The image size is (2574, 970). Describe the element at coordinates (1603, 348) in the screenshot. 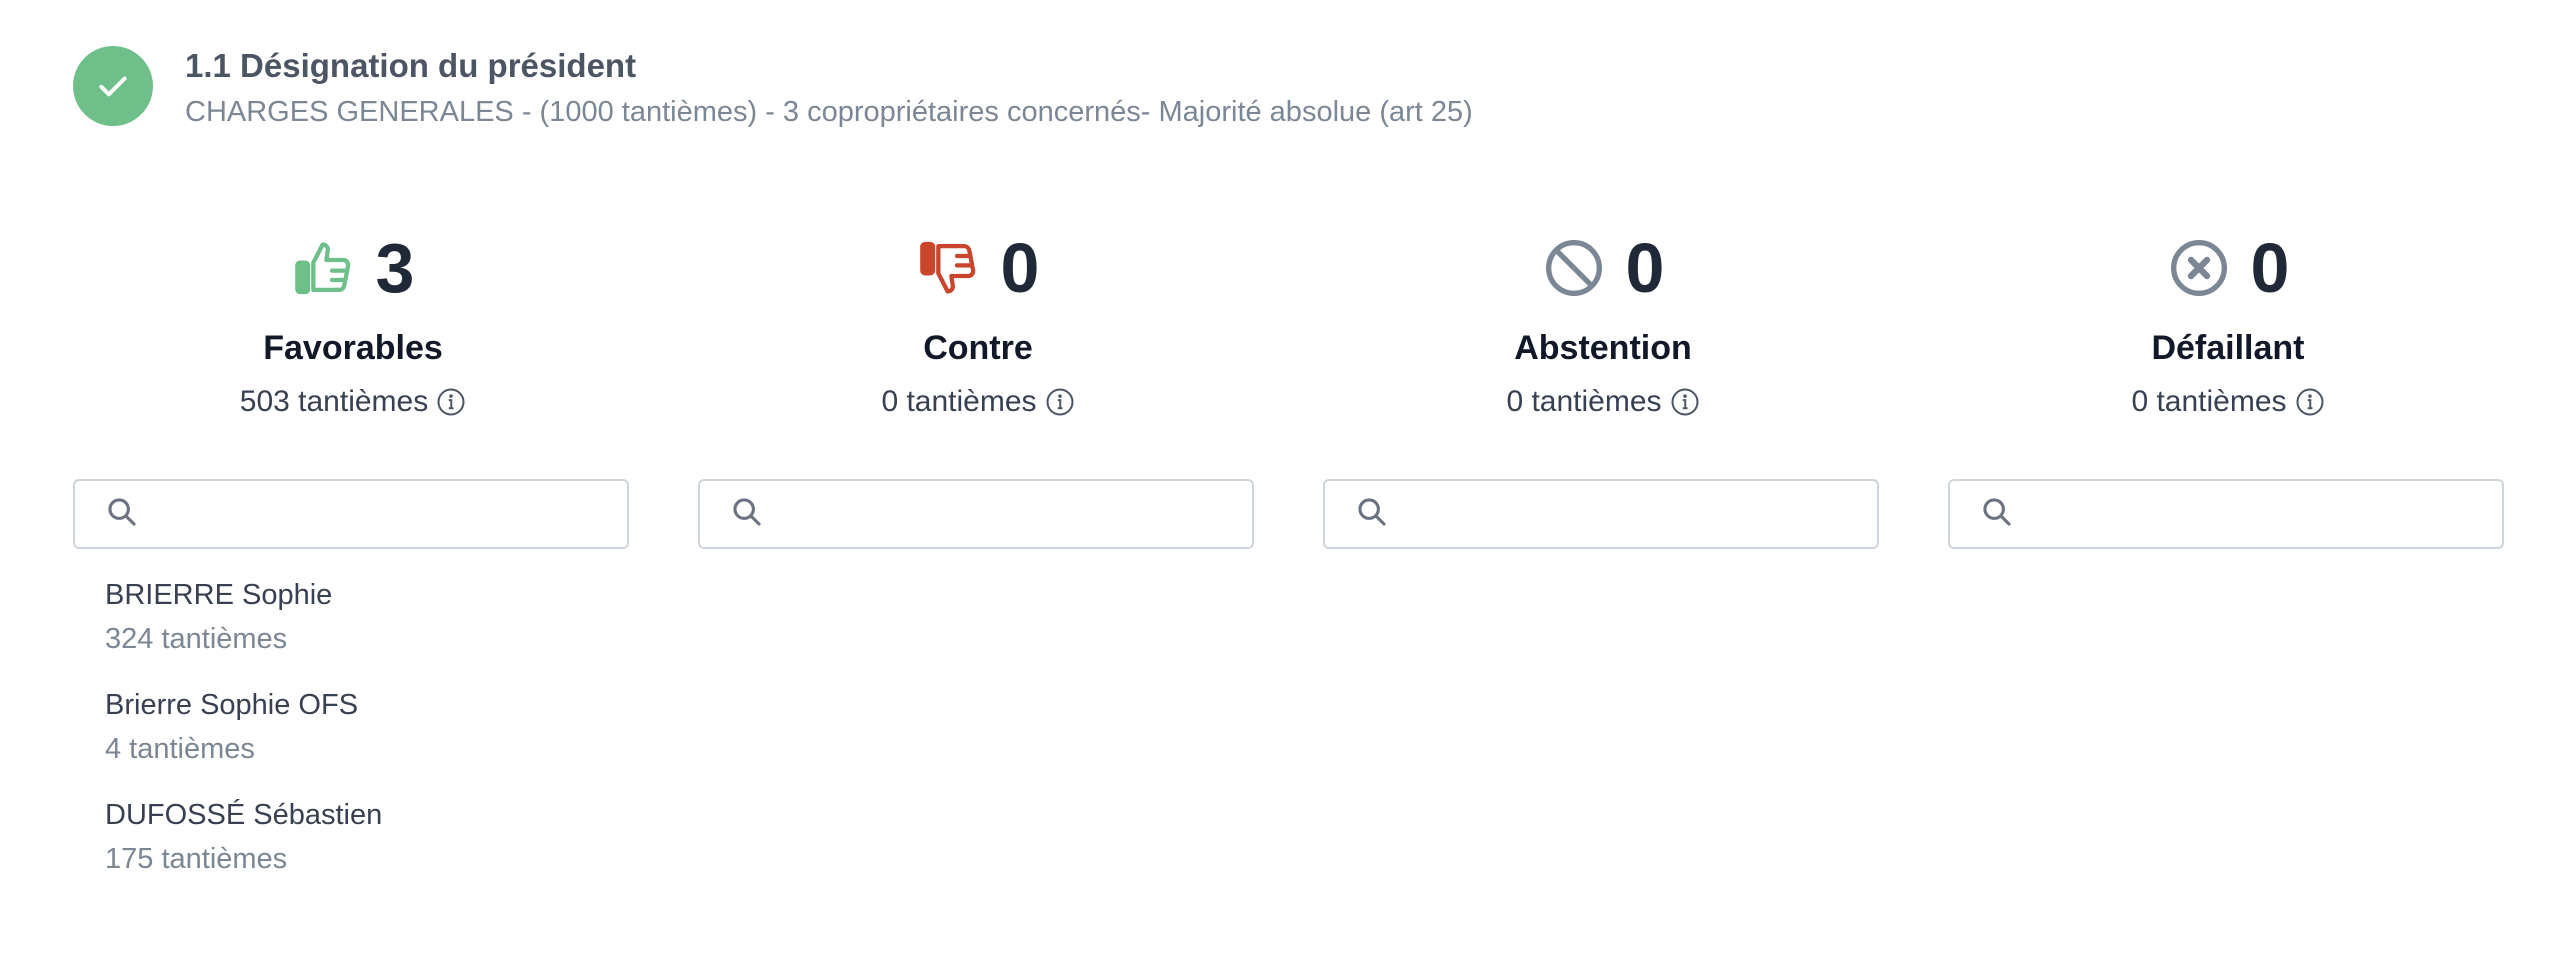

I see `abstention-label: Abstention` at that location.